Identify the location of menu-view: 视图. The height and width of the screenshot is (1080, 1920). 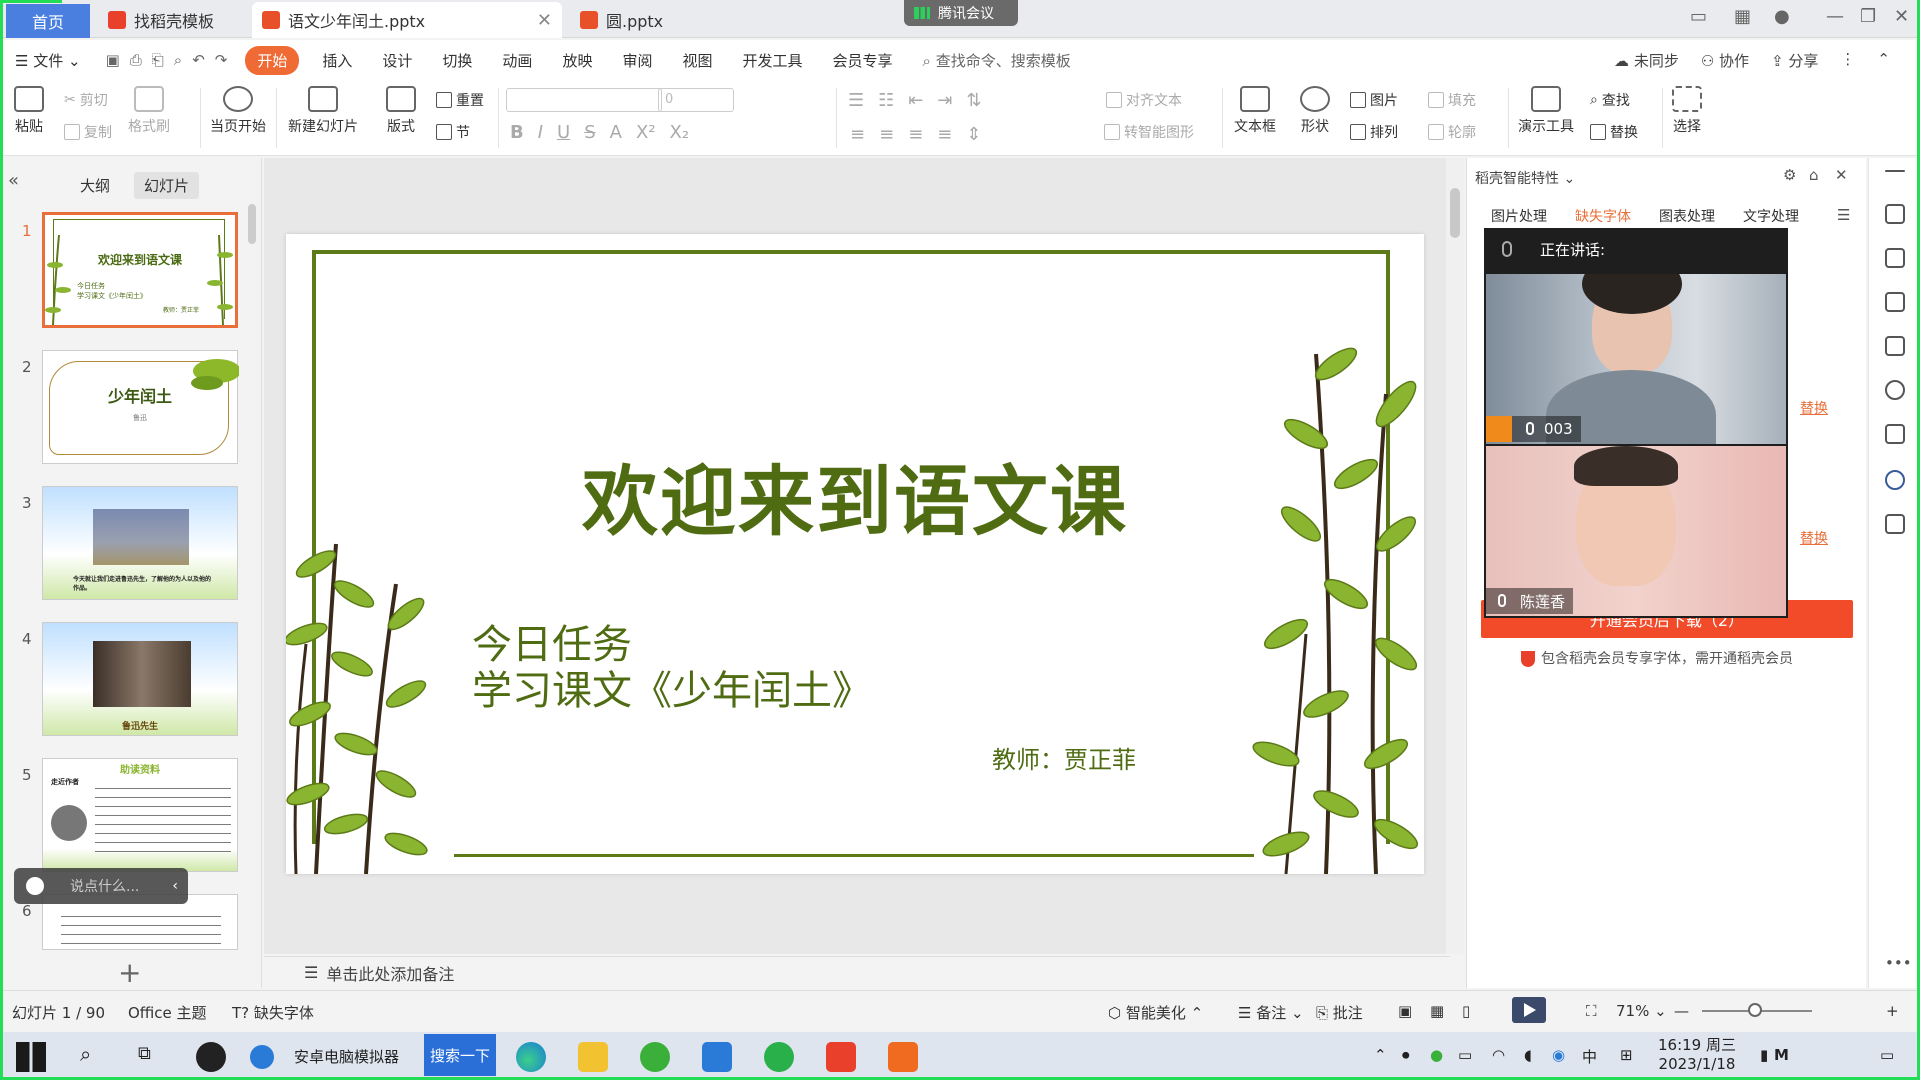
(697, 60).